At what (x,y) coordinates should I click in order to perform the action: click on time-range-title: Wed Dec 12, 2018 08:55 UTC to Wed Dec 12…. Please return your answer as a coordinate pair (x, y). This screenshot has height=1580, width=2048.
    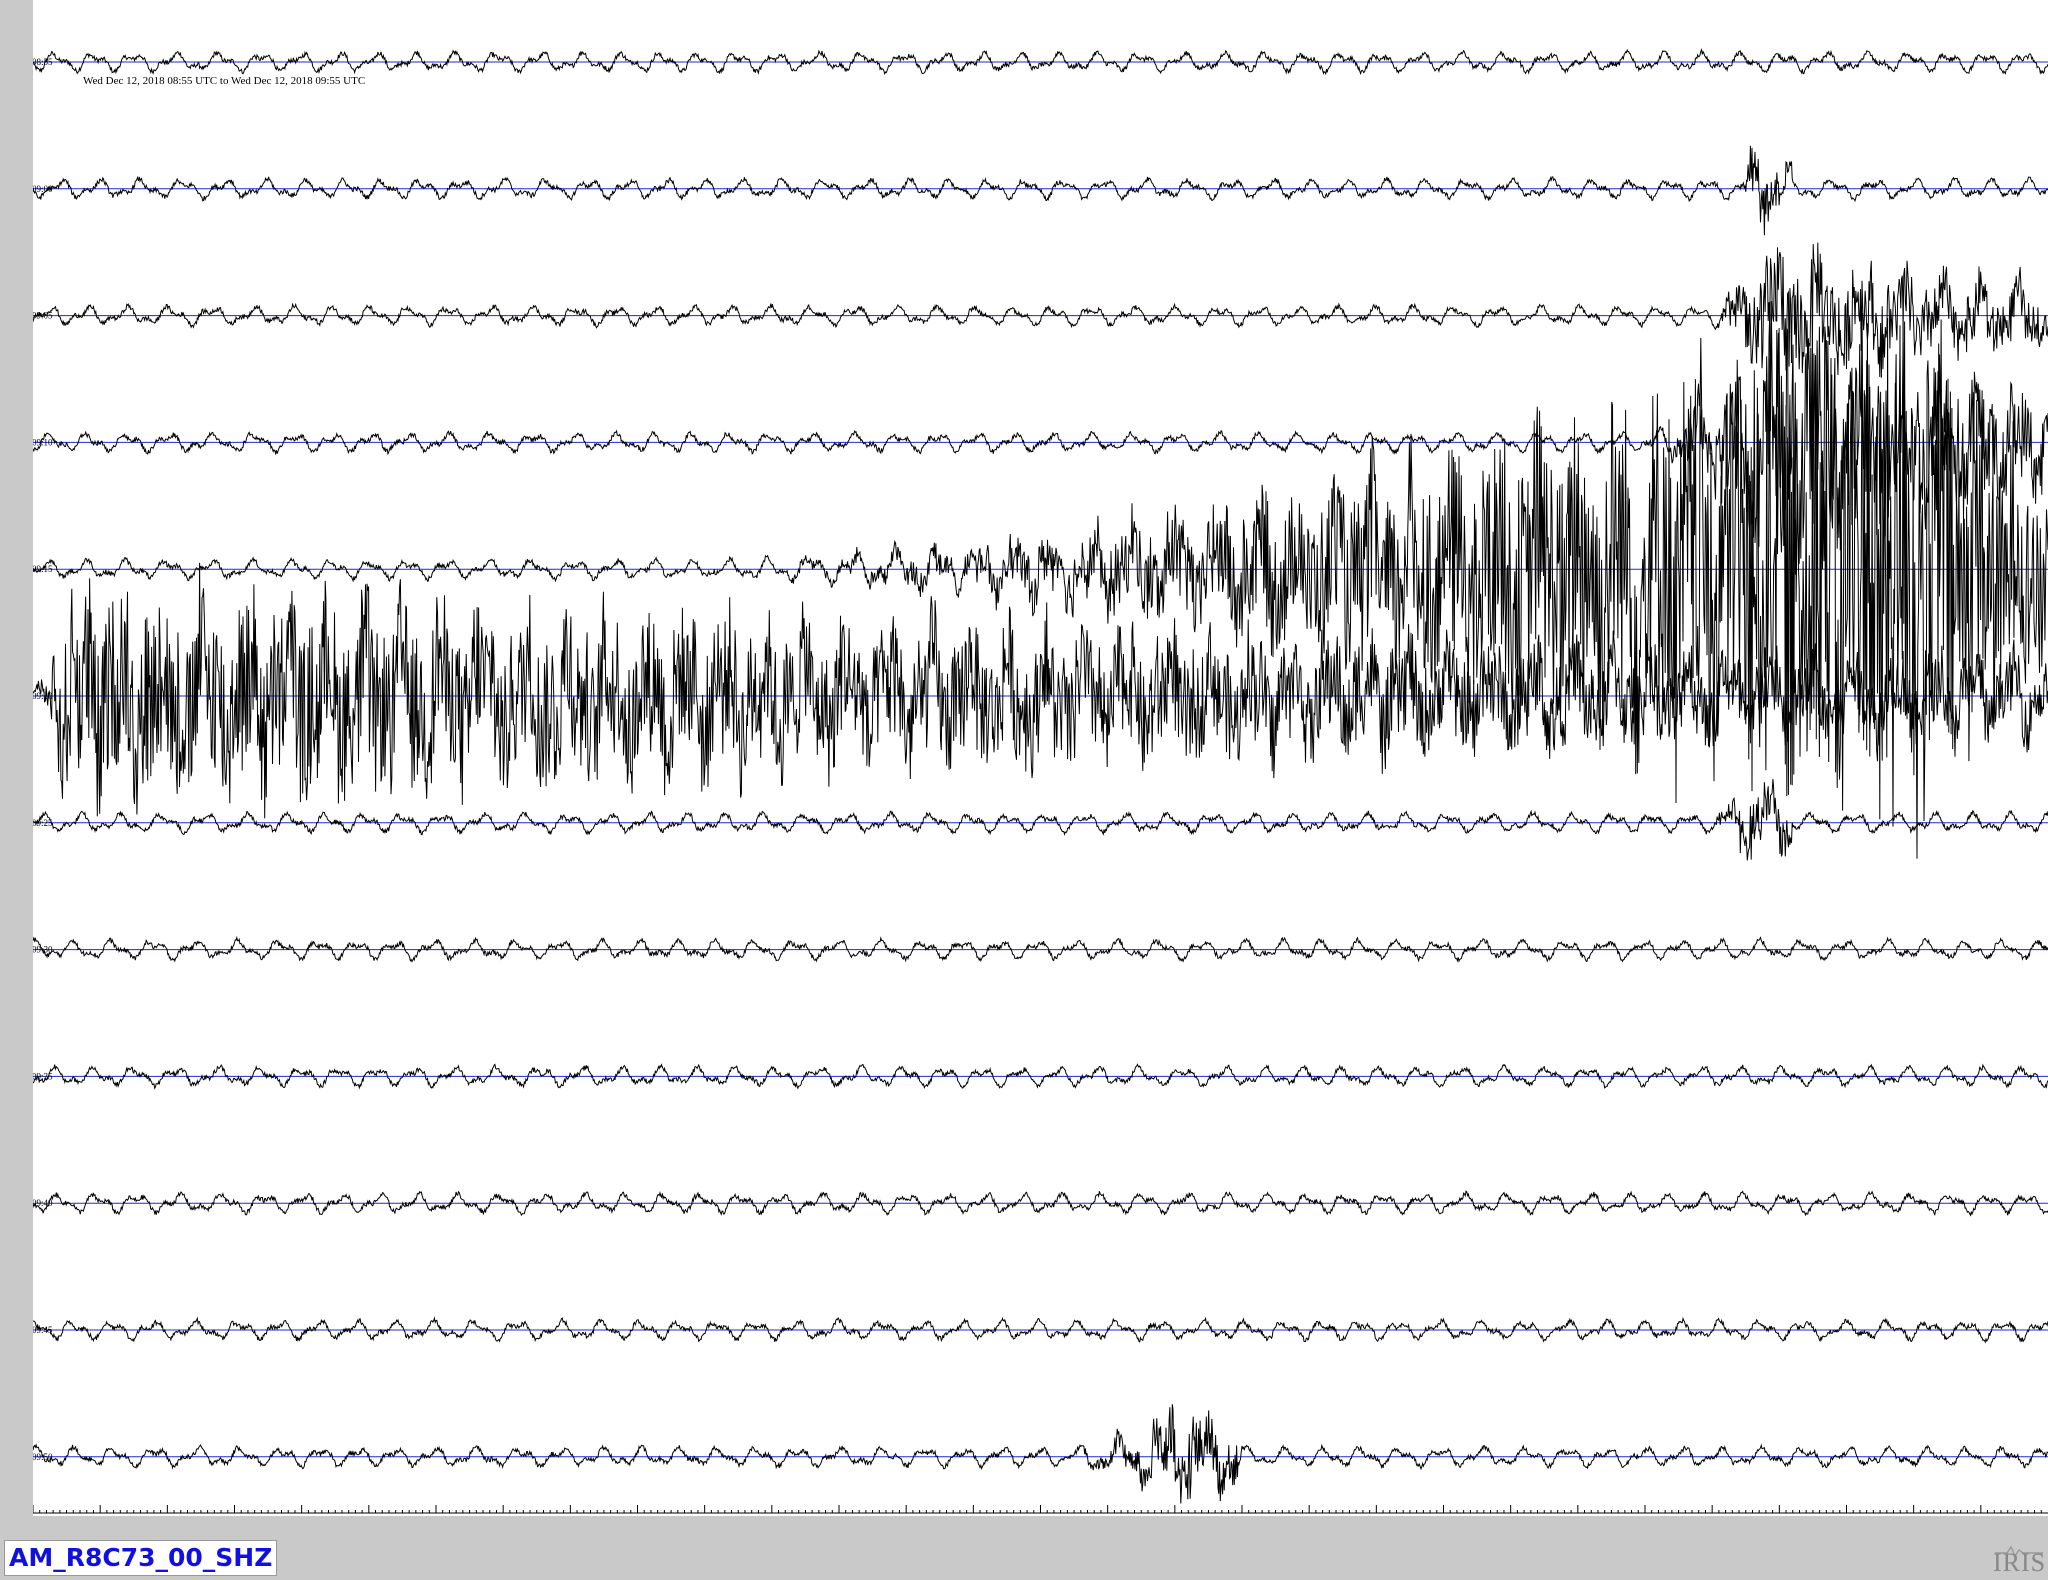
    Looking at the image, I should click on (224, 81).